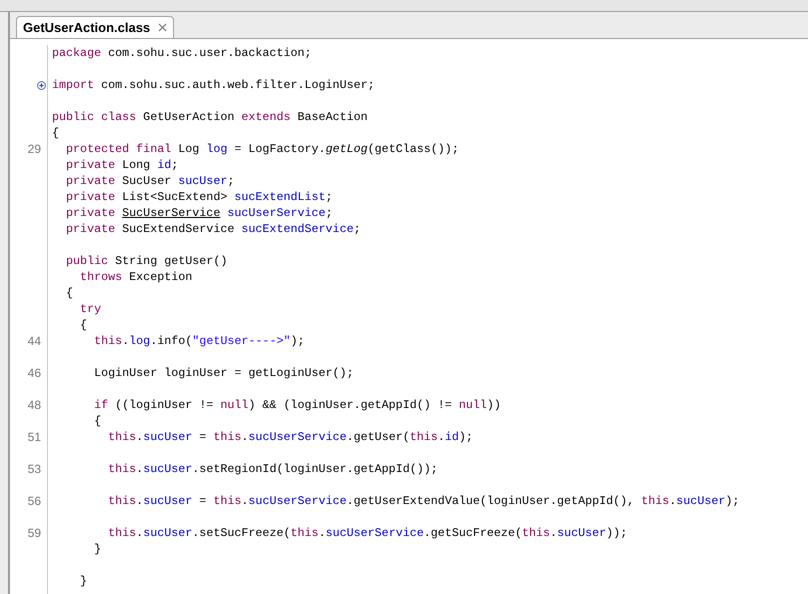 The width and height of the screenshot is (808, 594). Describe the element at coordinates (34, 469) in the screenshot. I see `line-number: 53` at that location.